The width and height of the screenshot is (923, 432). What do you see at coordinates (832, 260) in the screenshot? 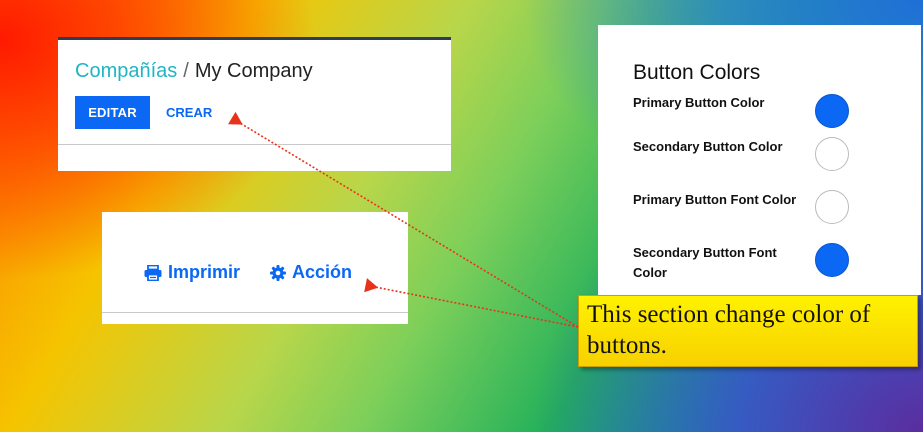
I see `secondary-button-font-color-swatch` at bounding box center [832, 260].